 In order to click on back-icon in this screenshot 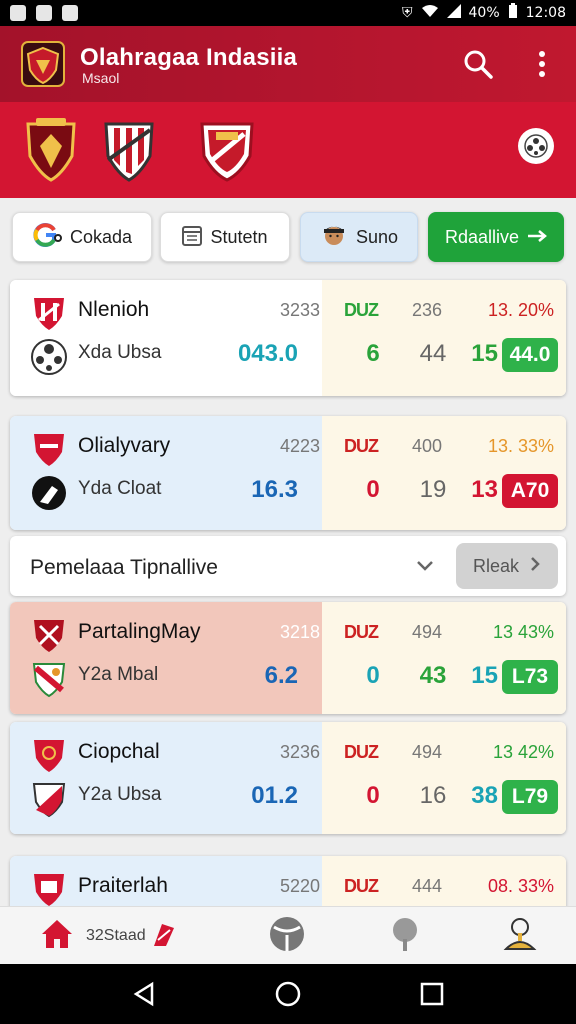, I will do `click(144, 996)`.